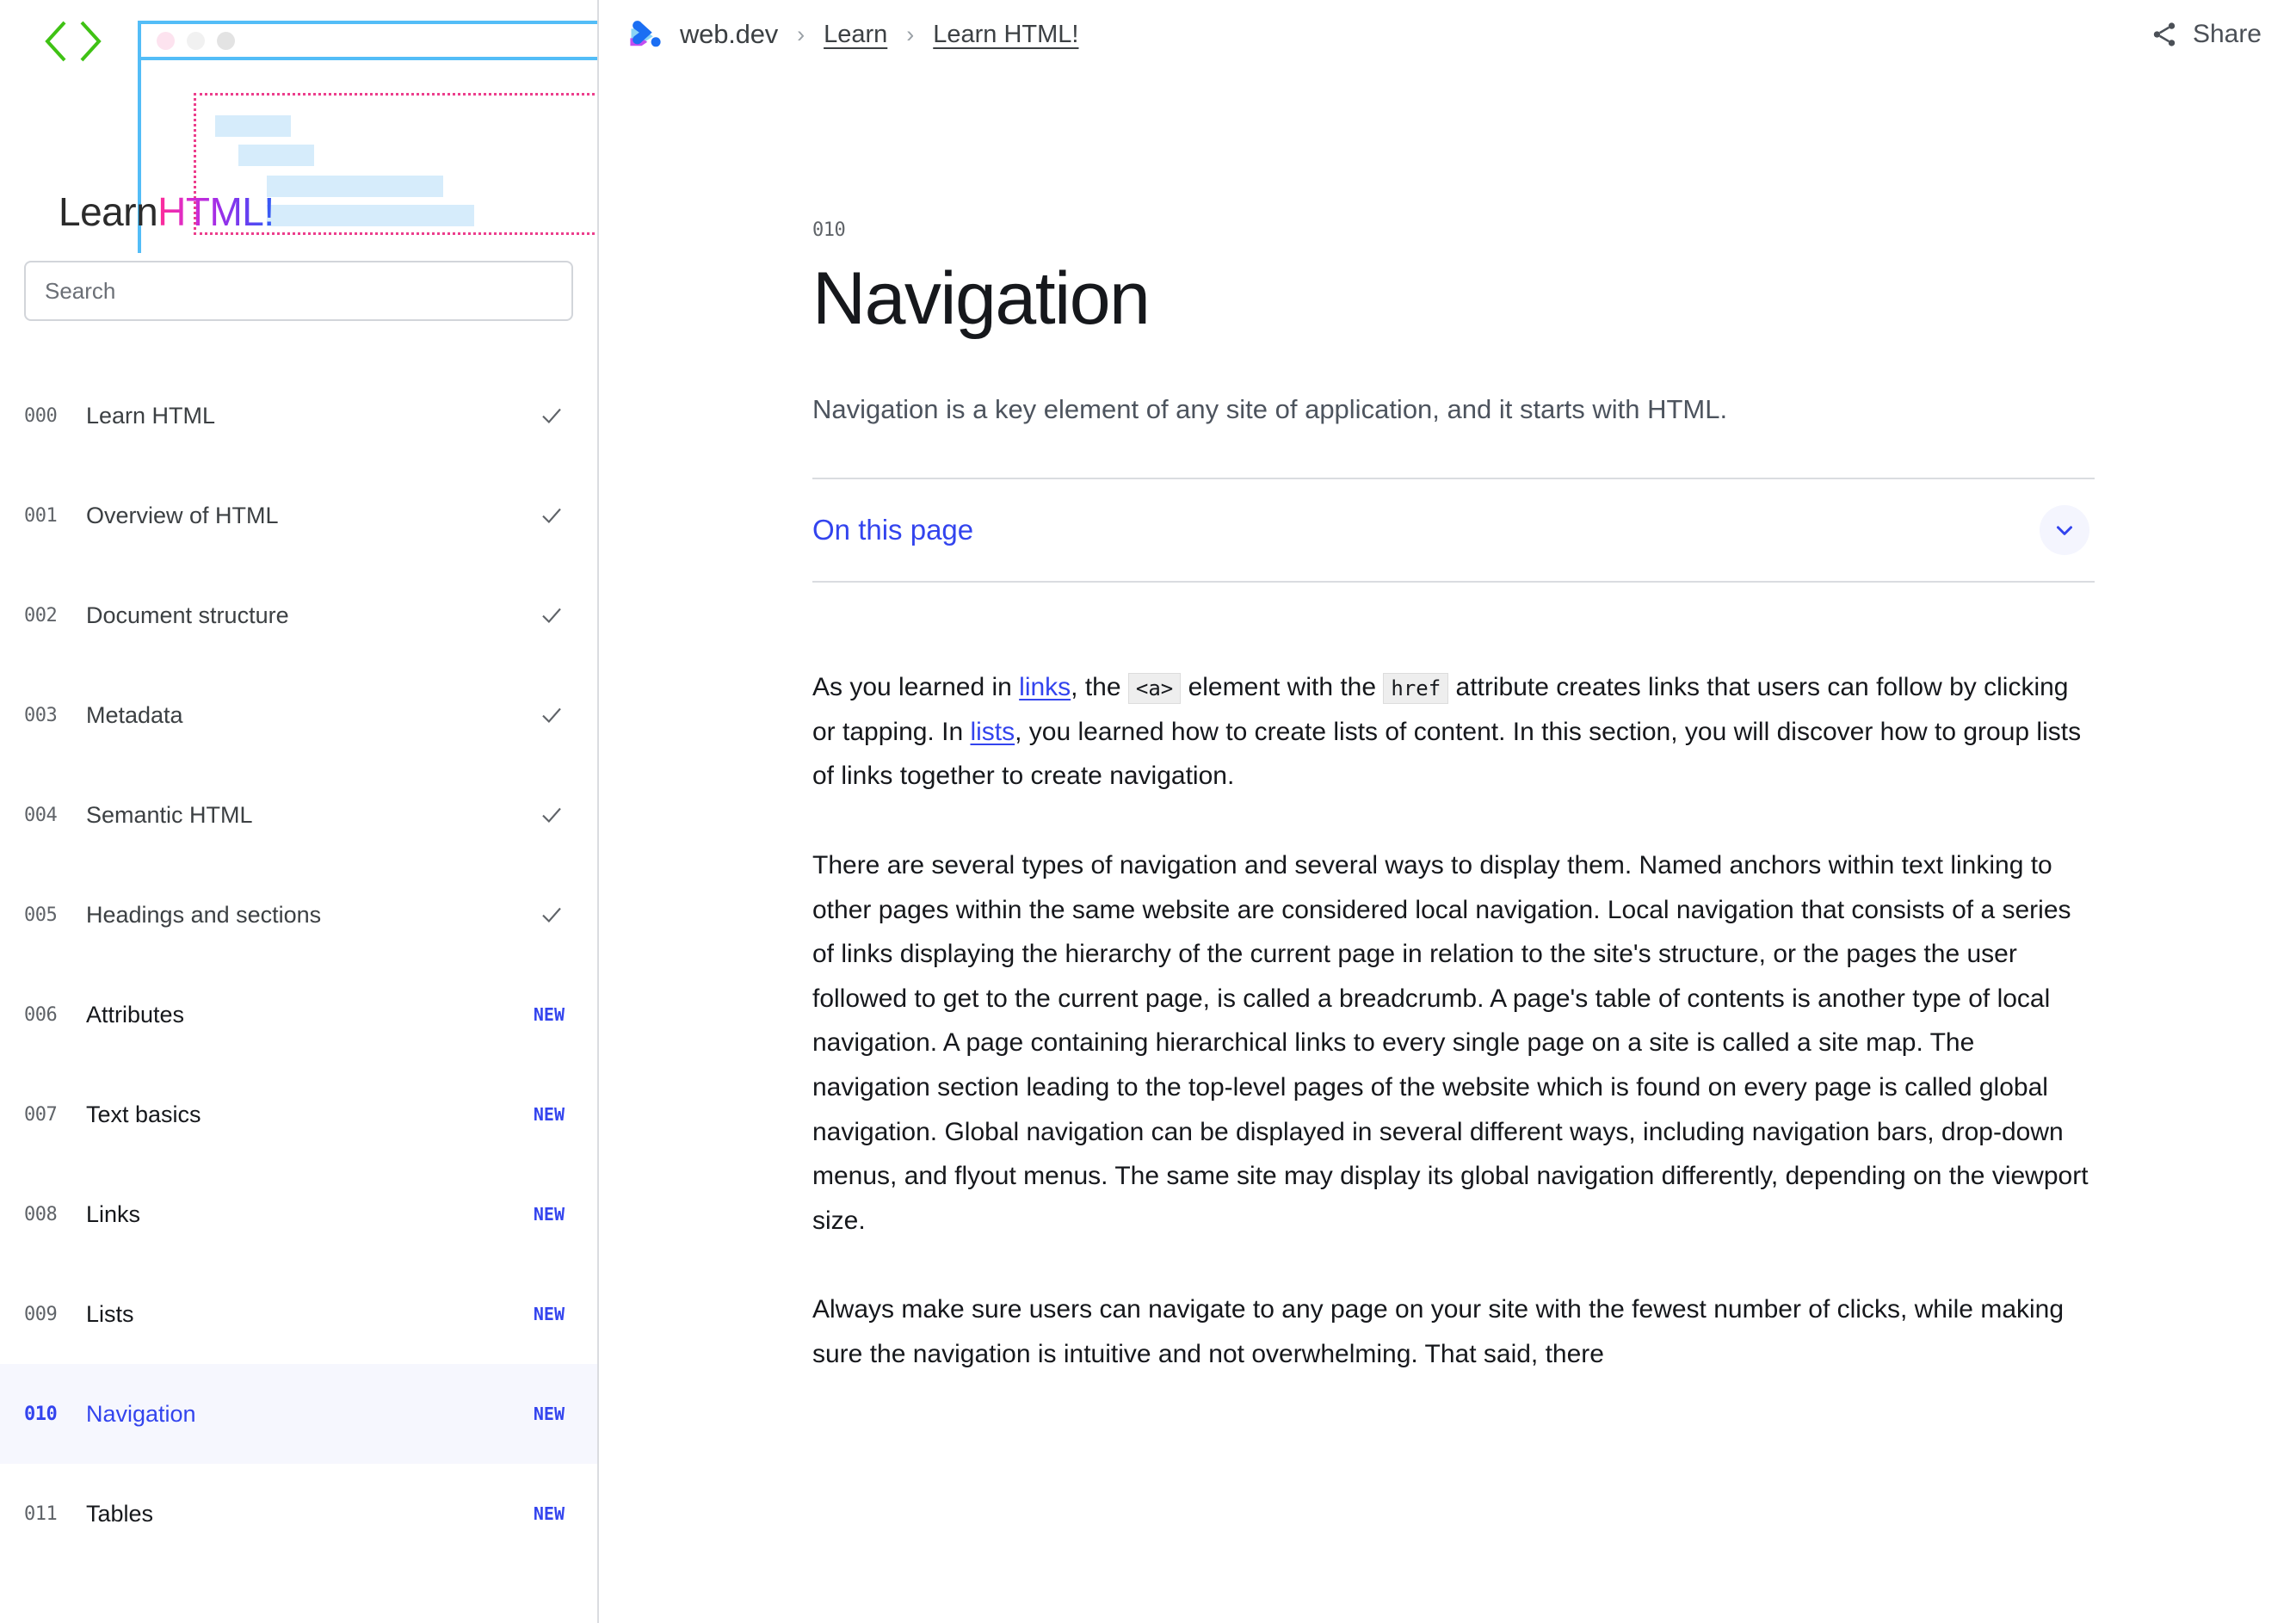  Describe the element at coordinates (298, 1314) in the screenshot. I see `sidebar-item-lists: 009 Lists NEW` at that location.